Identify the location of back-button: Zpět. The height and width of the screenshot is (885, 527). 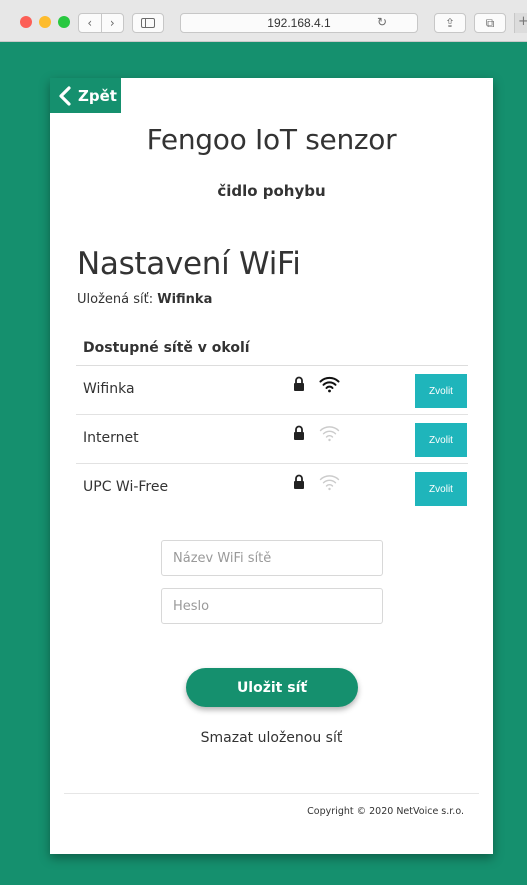
(85, 95).